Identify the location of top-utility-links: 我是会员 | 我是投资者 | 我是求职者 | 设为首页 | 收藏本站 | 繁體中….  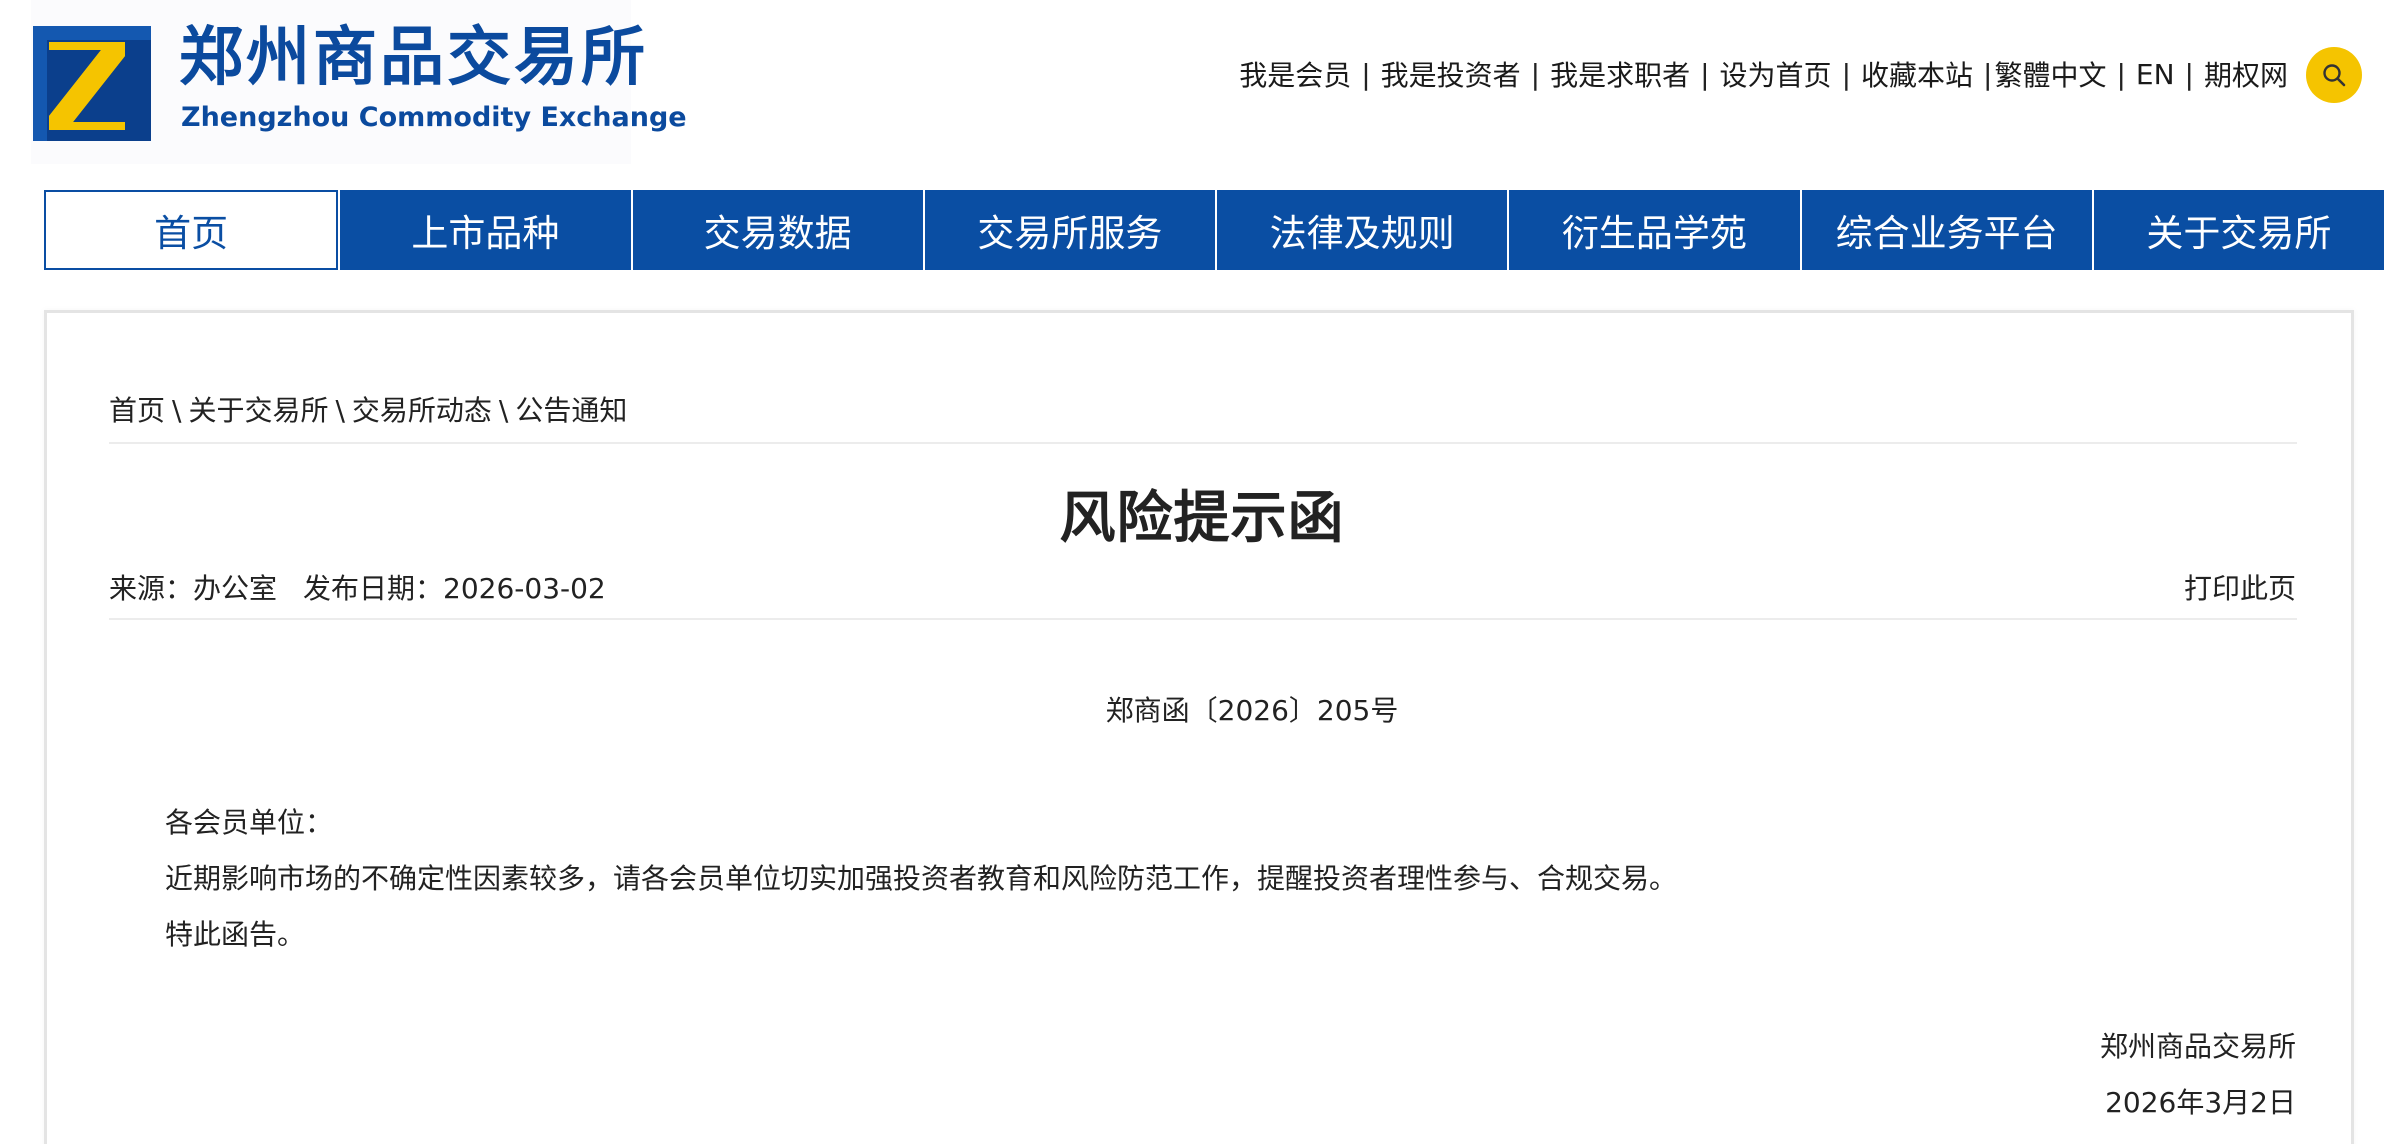
(1763, 74).